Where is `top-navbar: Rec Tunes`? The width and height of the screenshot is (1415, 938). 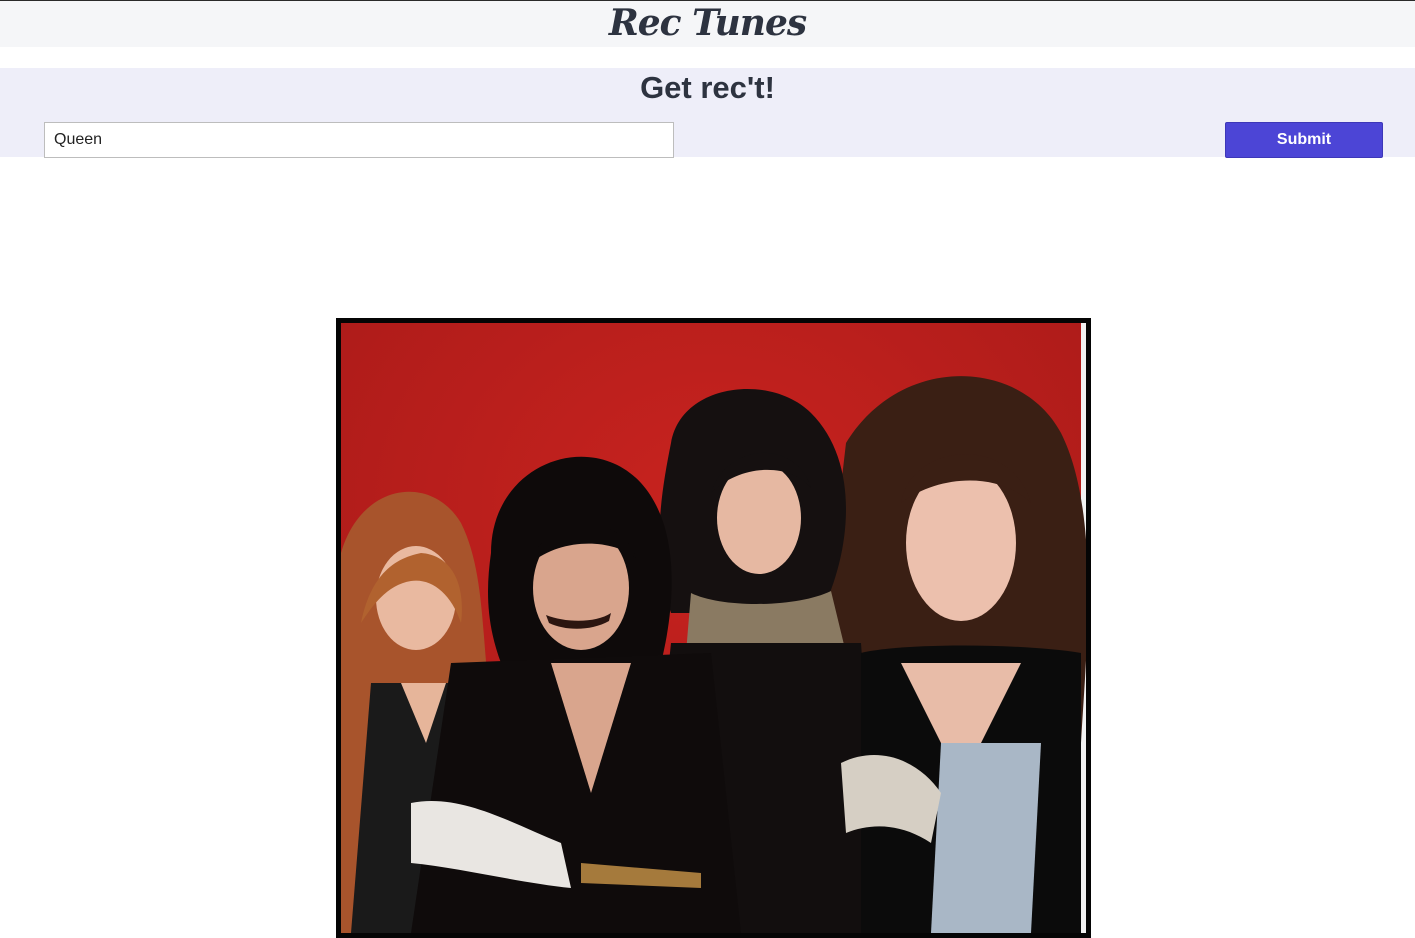 top-navbar: Rec Tunes is located at coordinates (707, 23).